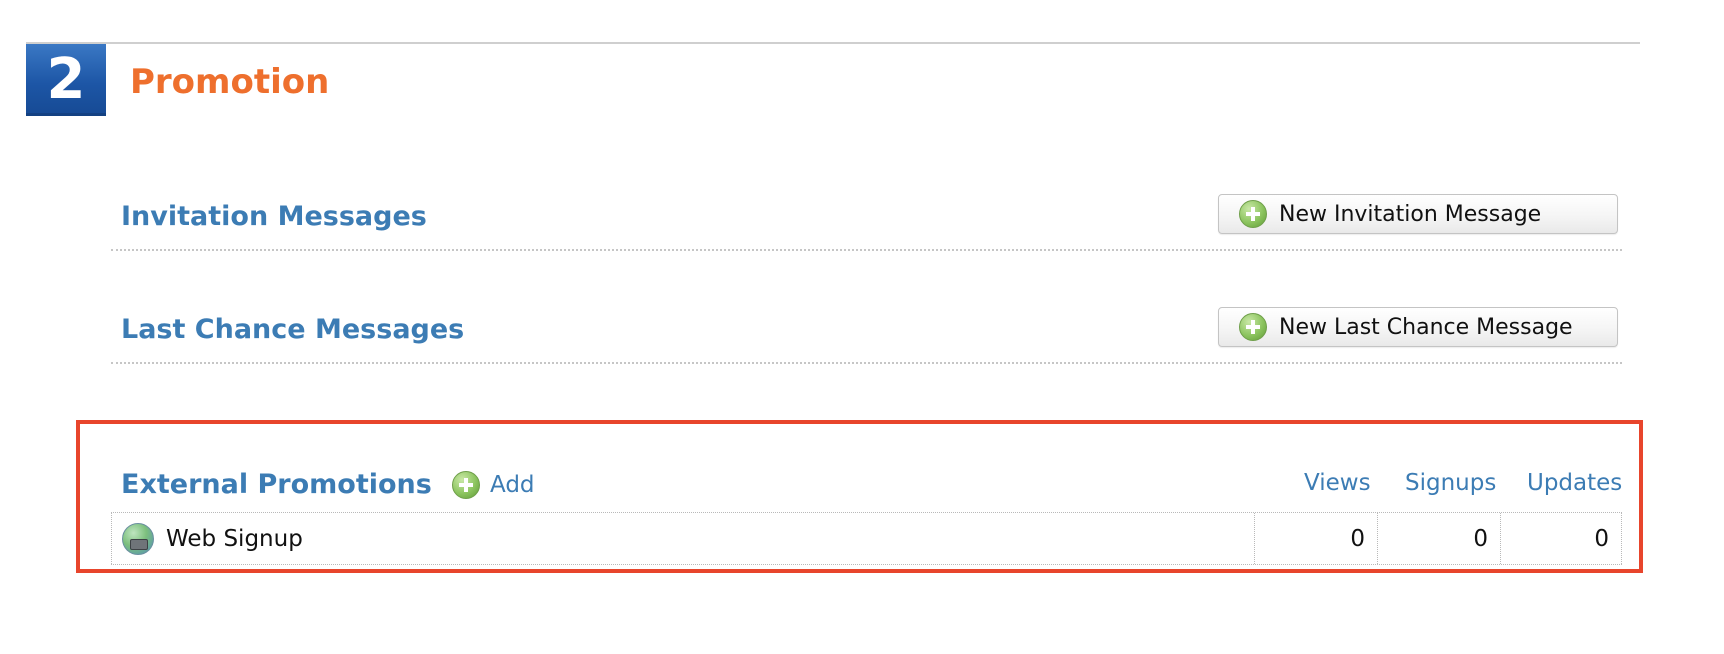 The image size is (1724, 654). I want to click on new-invitation-message-button: New Invitation Message, so click(1418, 214).